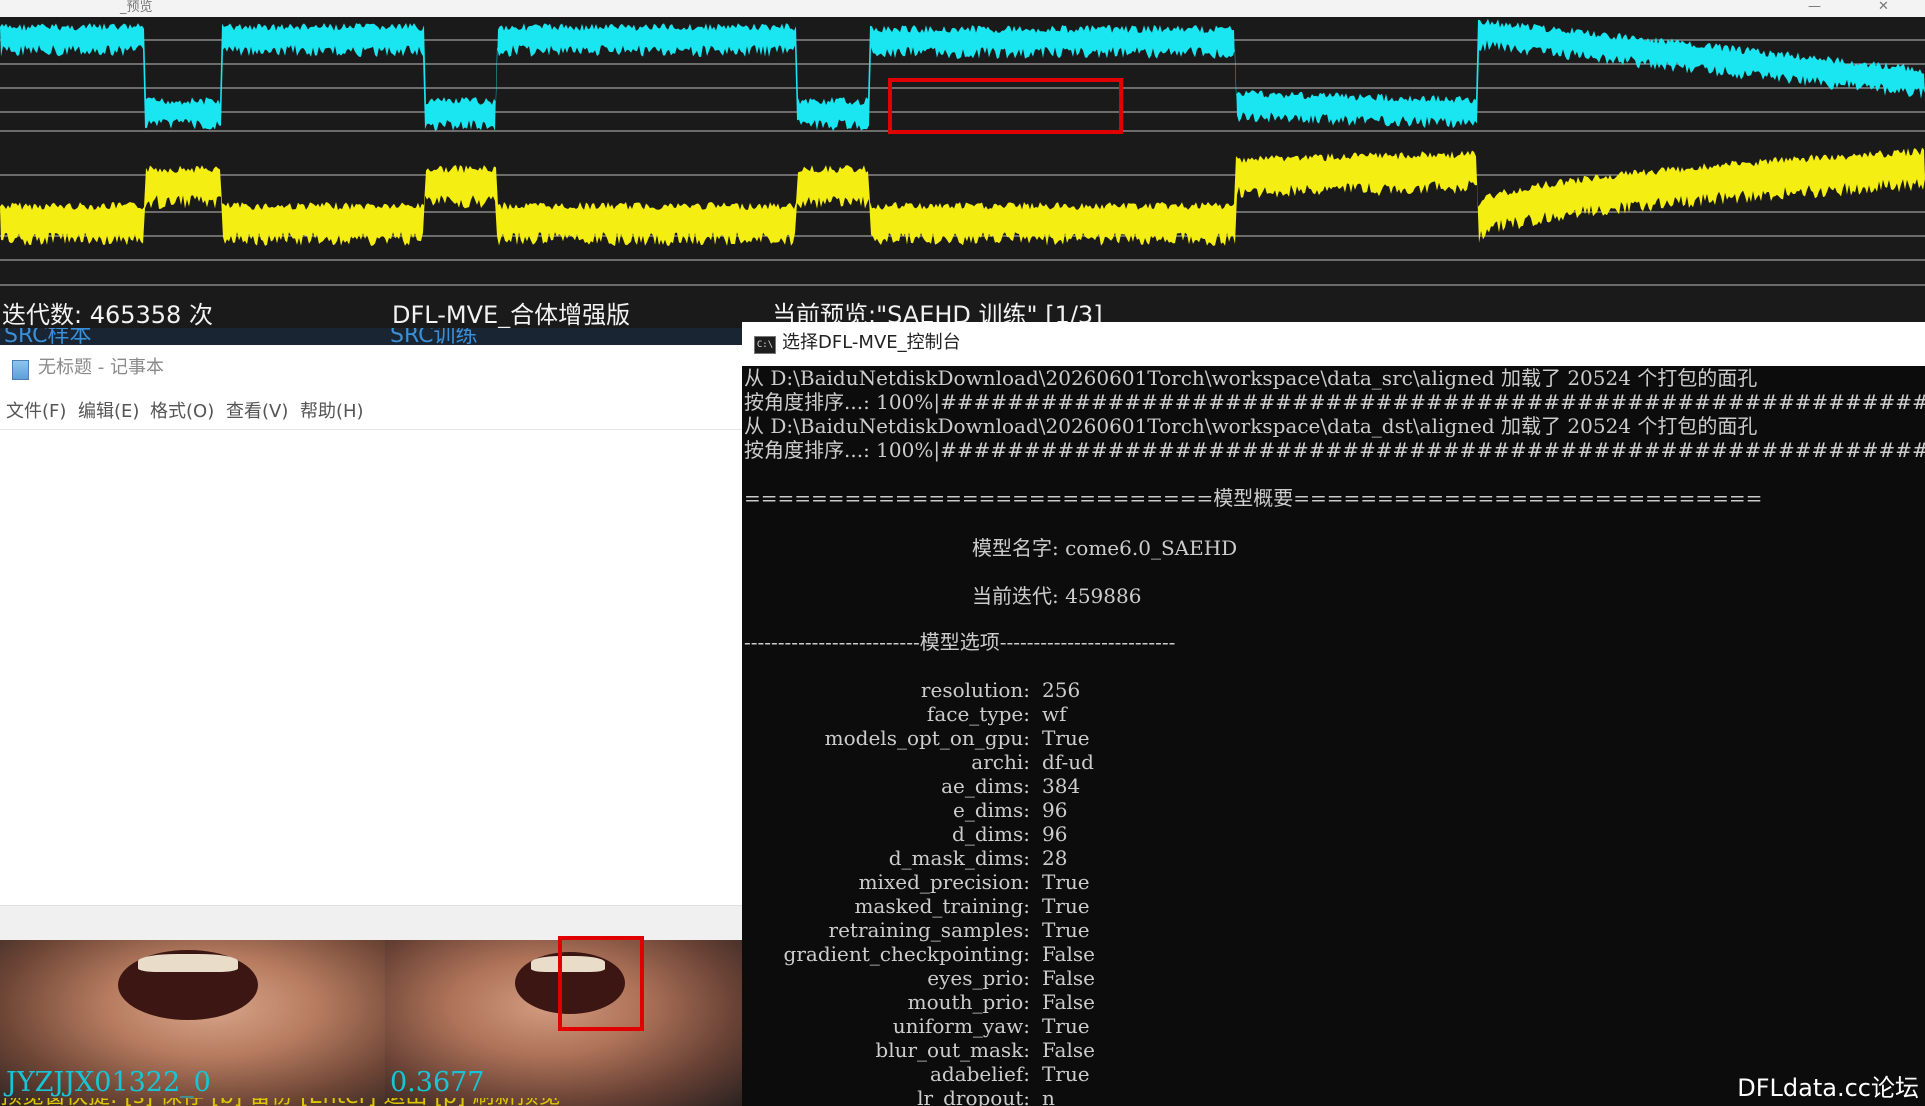  I want to click on option-key-eyes-prio: eyes_prio:, so click(978, 978).